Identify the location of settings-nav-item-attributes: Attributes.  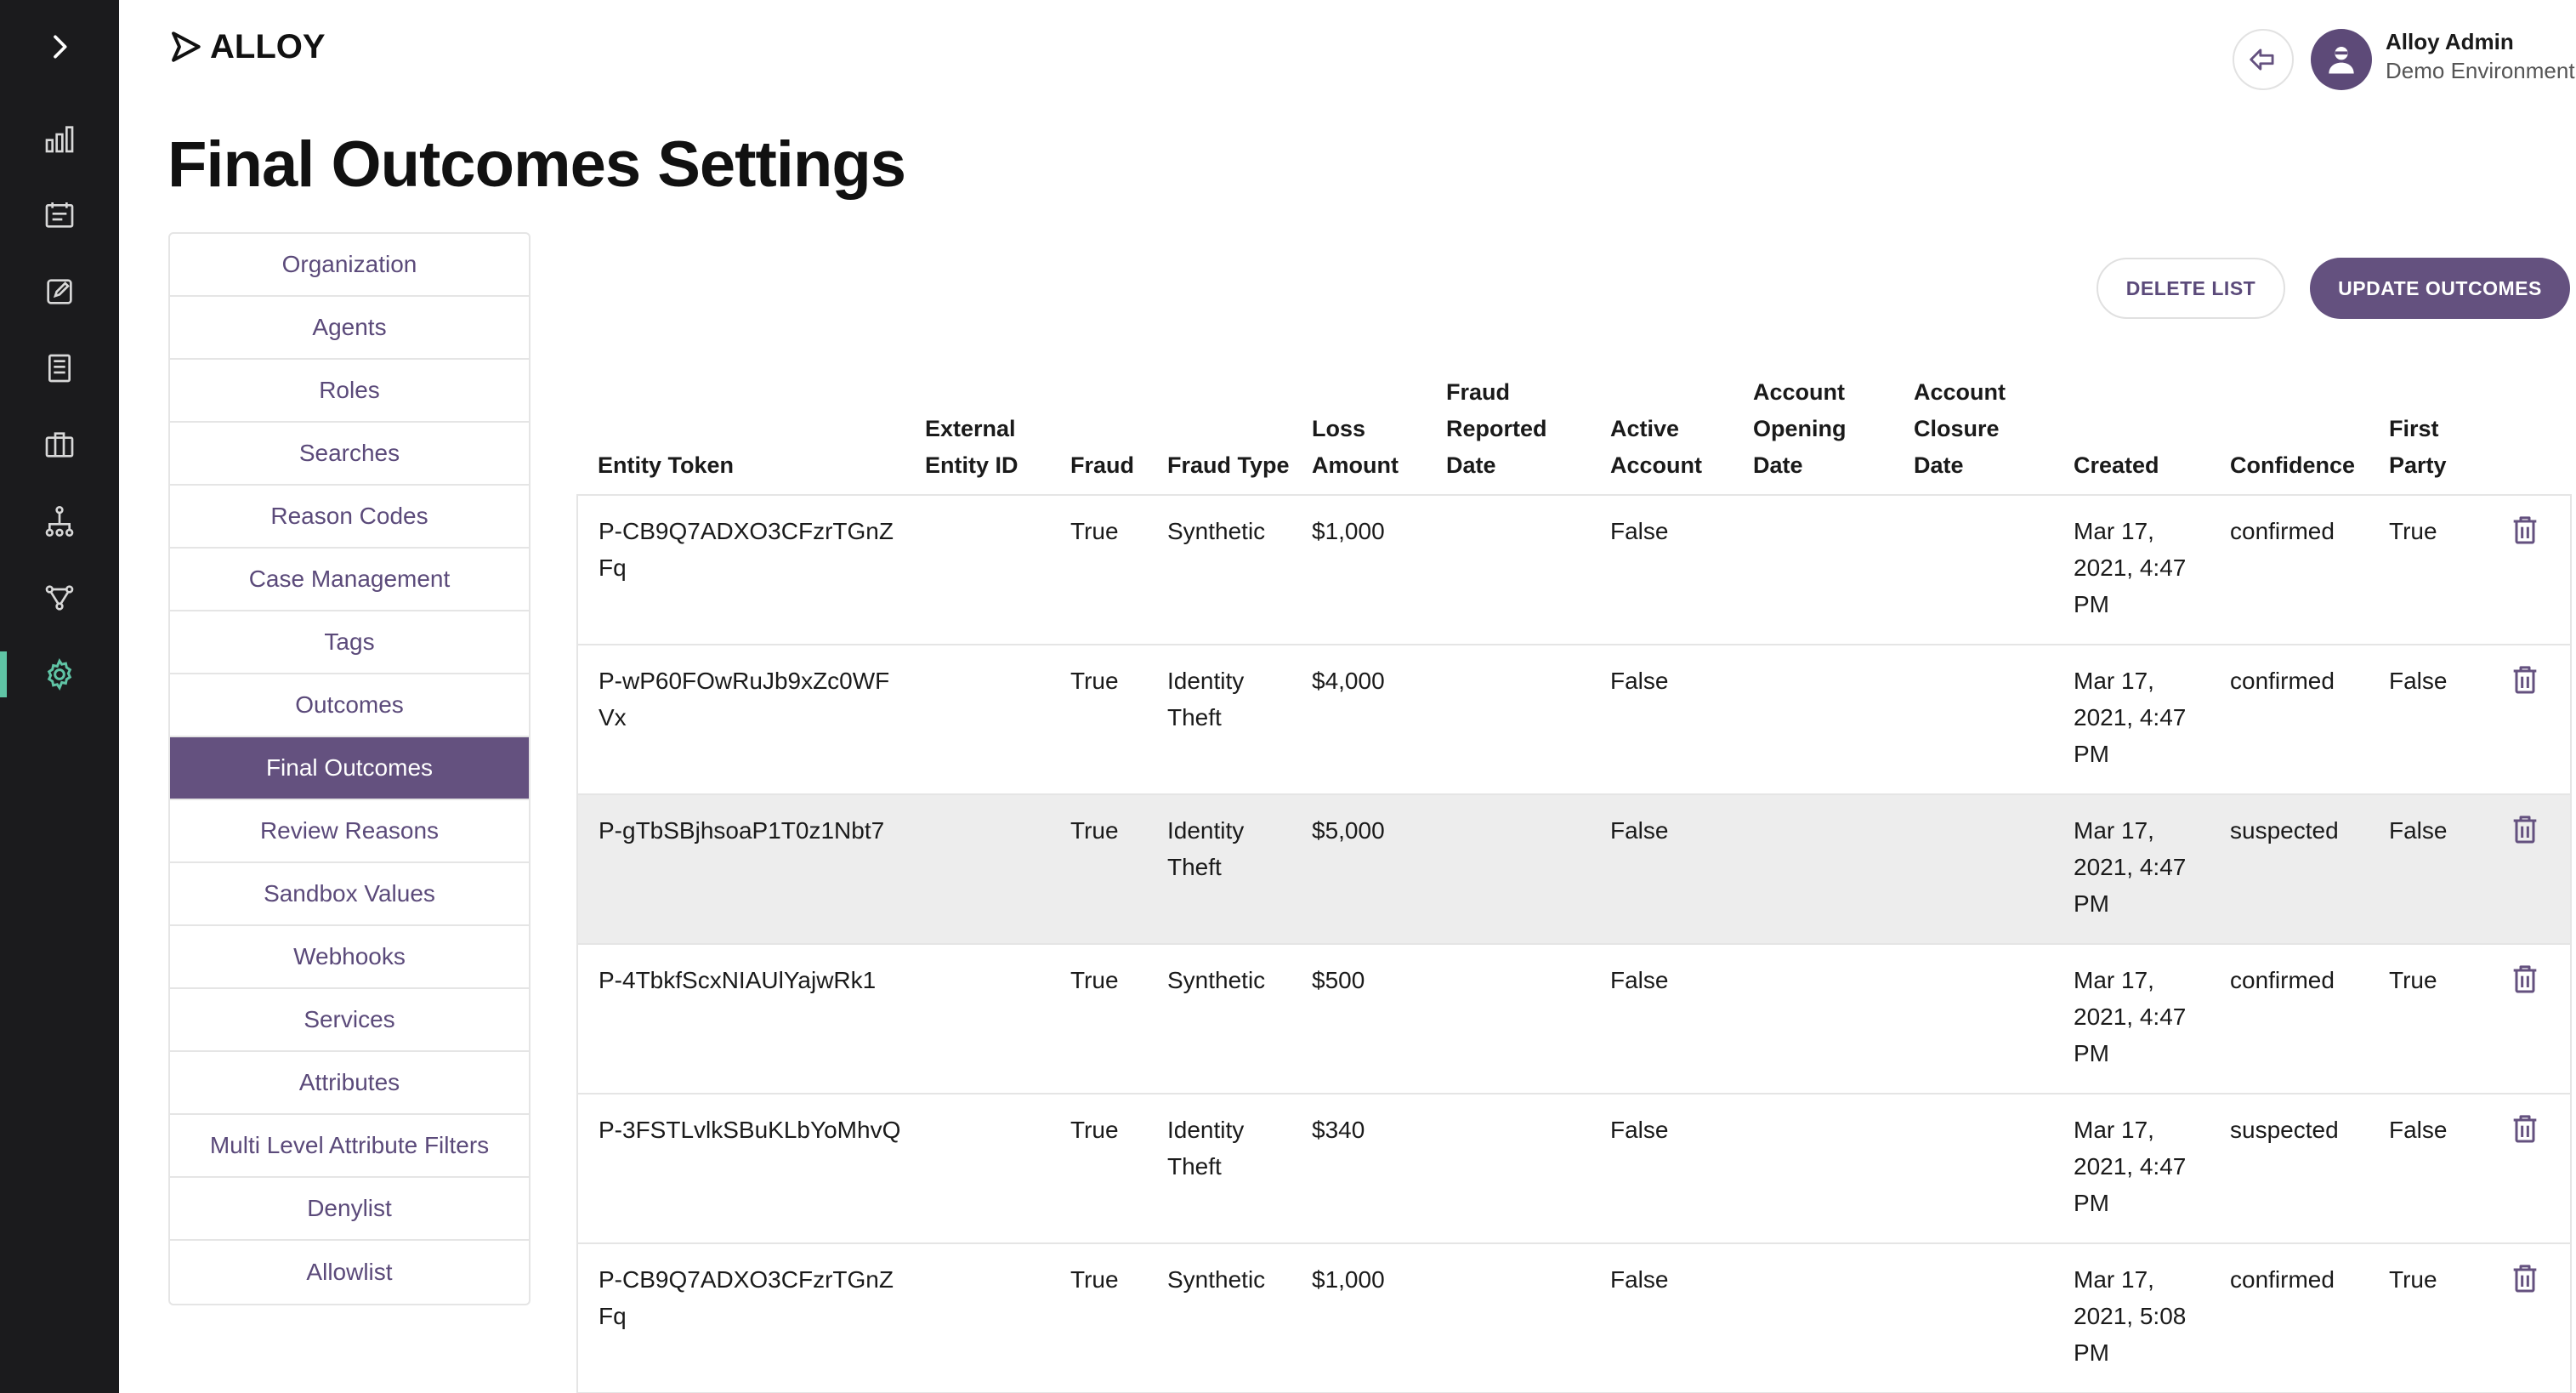
(349, 1083).